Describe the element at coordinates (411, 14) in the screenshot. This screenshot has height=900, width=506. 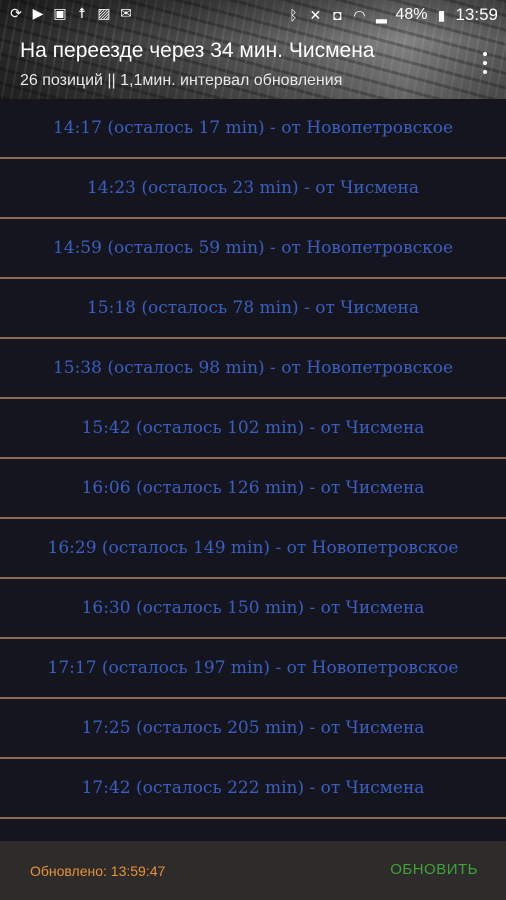
I see `battery-percent: 48%` at that location.